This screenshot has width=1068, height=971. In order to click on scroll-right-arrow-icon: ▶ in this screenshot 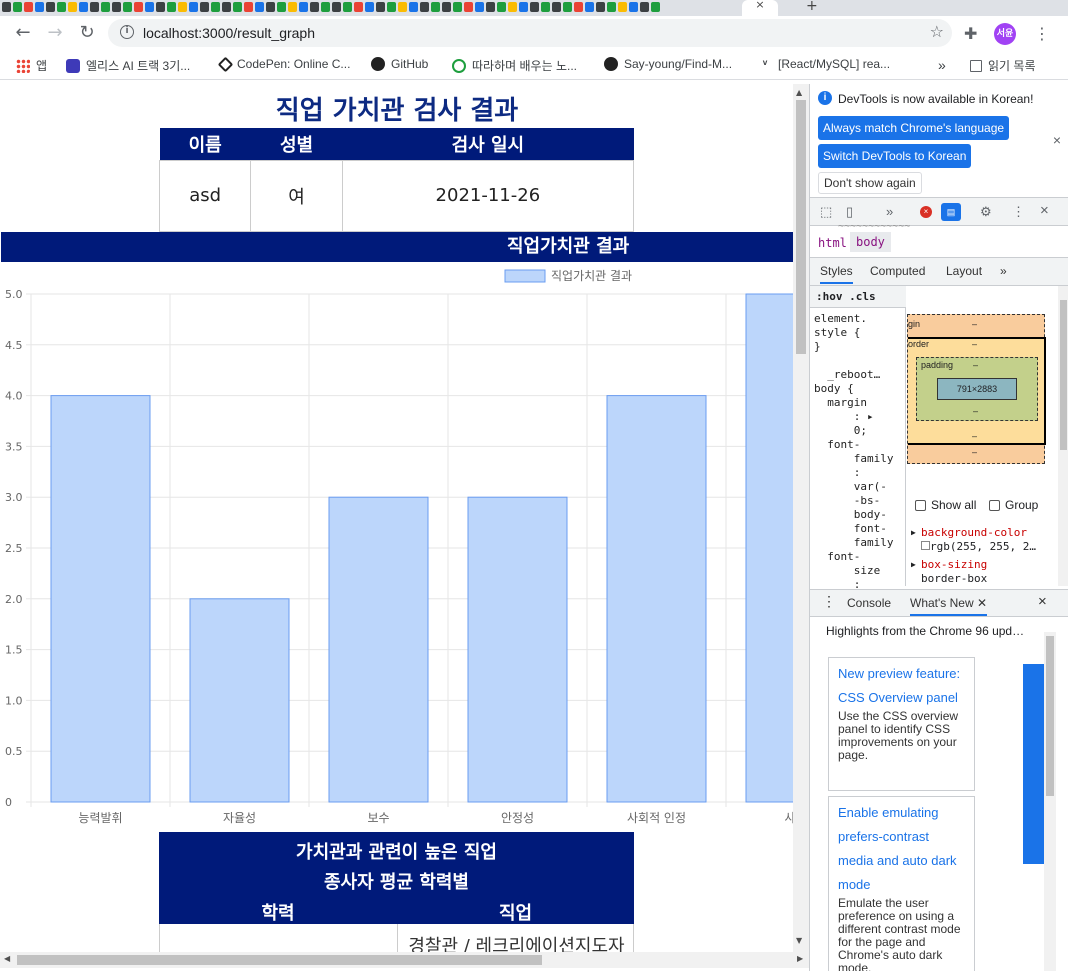, I will do `click(800, 958)`.